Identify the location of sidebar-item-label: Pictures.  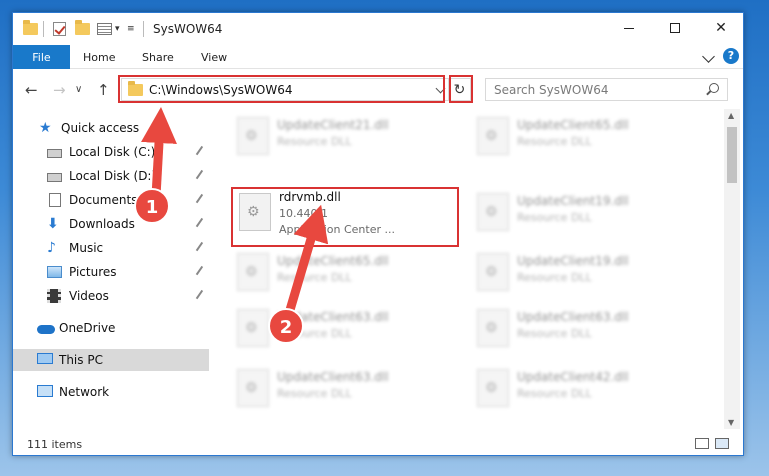
(93, 272).